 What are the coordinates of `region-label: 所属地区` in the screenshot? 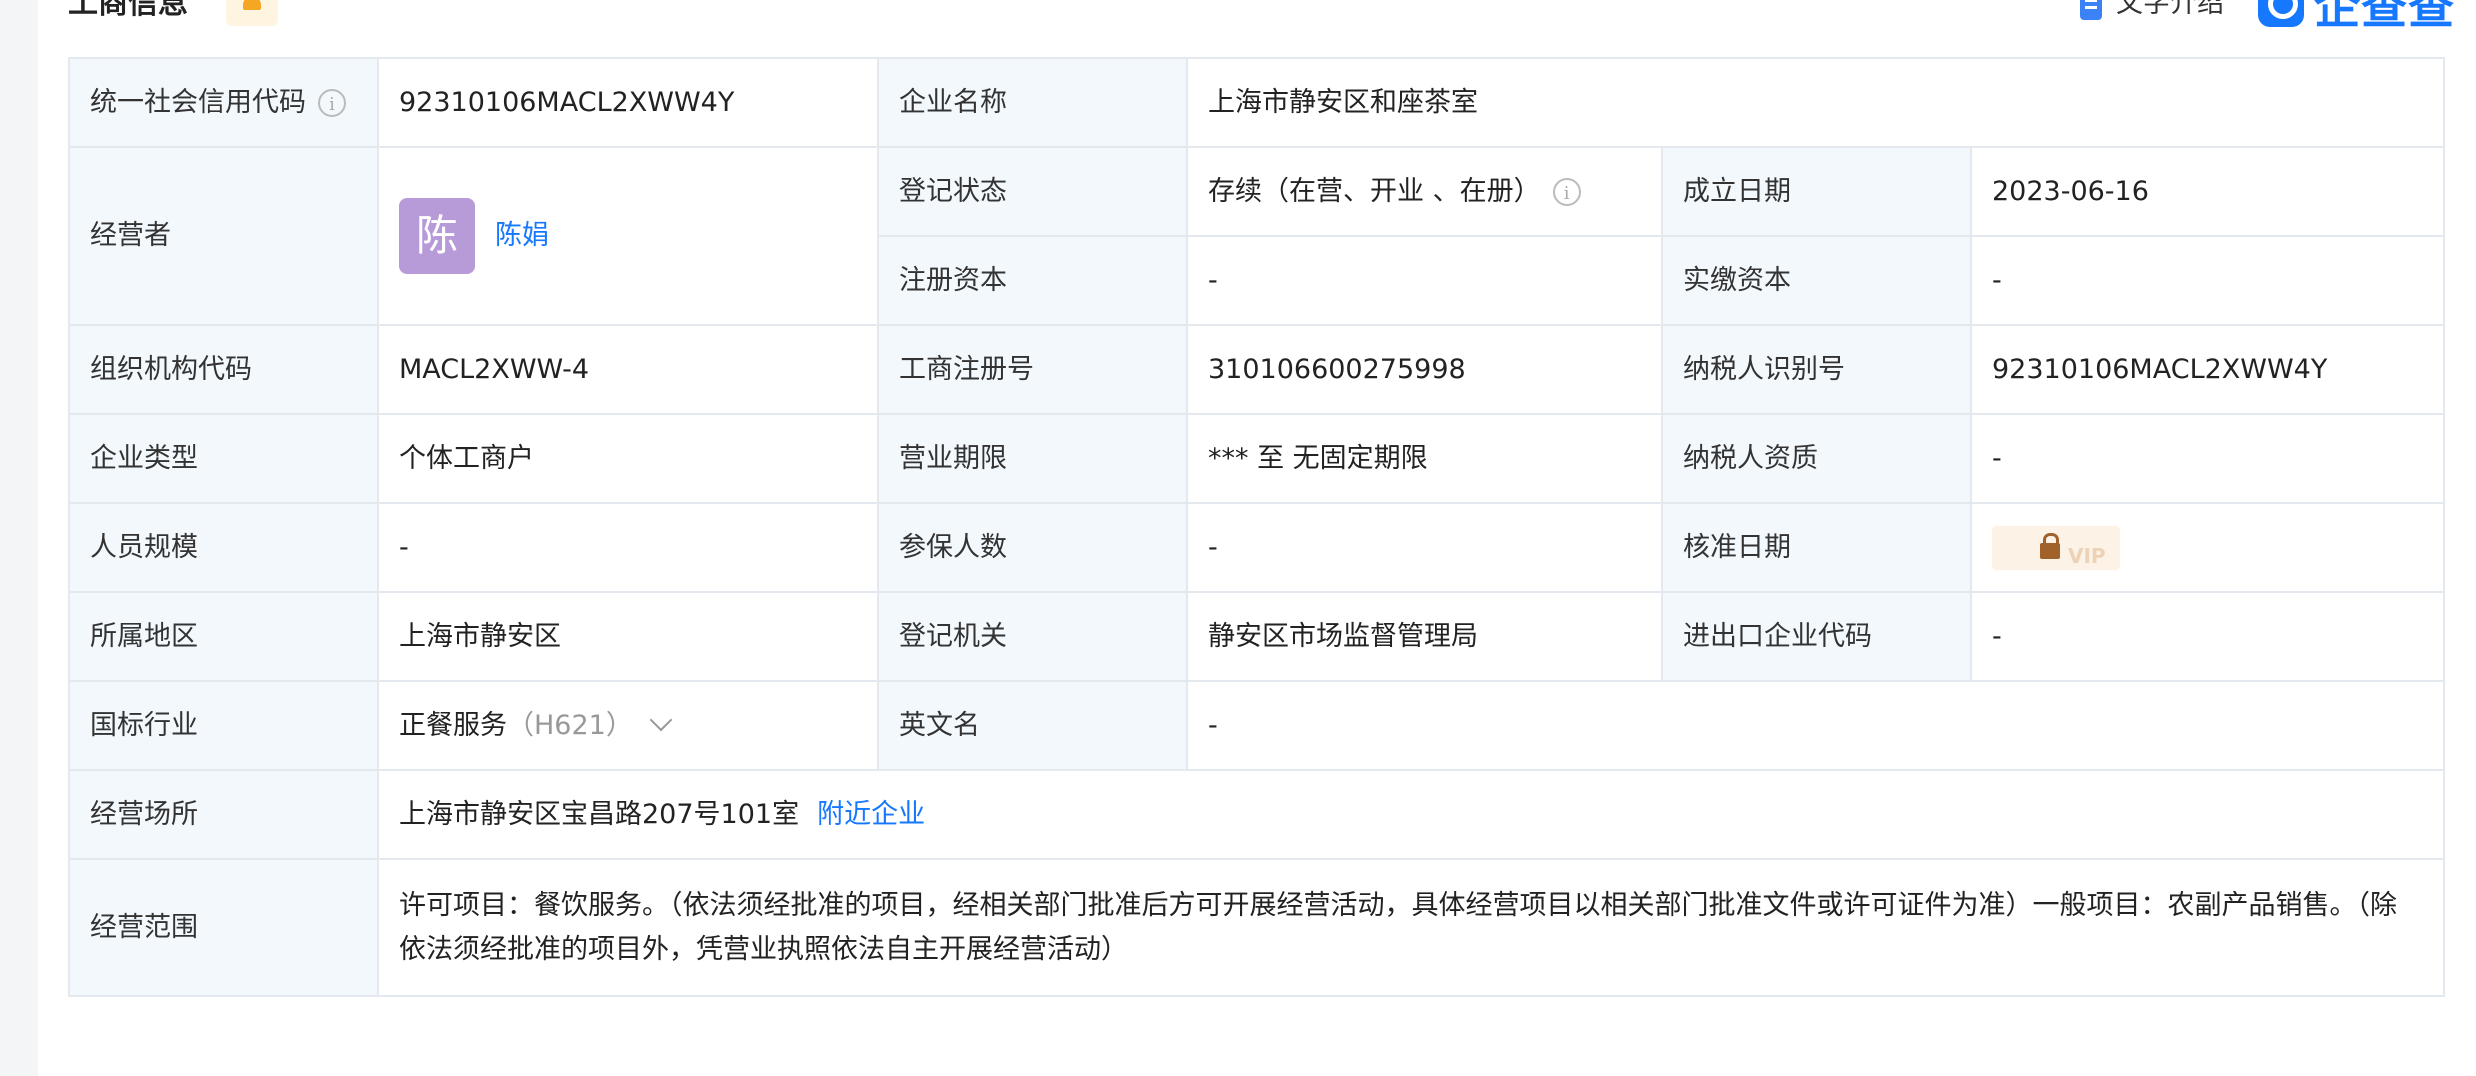 It's located at (223, 636).